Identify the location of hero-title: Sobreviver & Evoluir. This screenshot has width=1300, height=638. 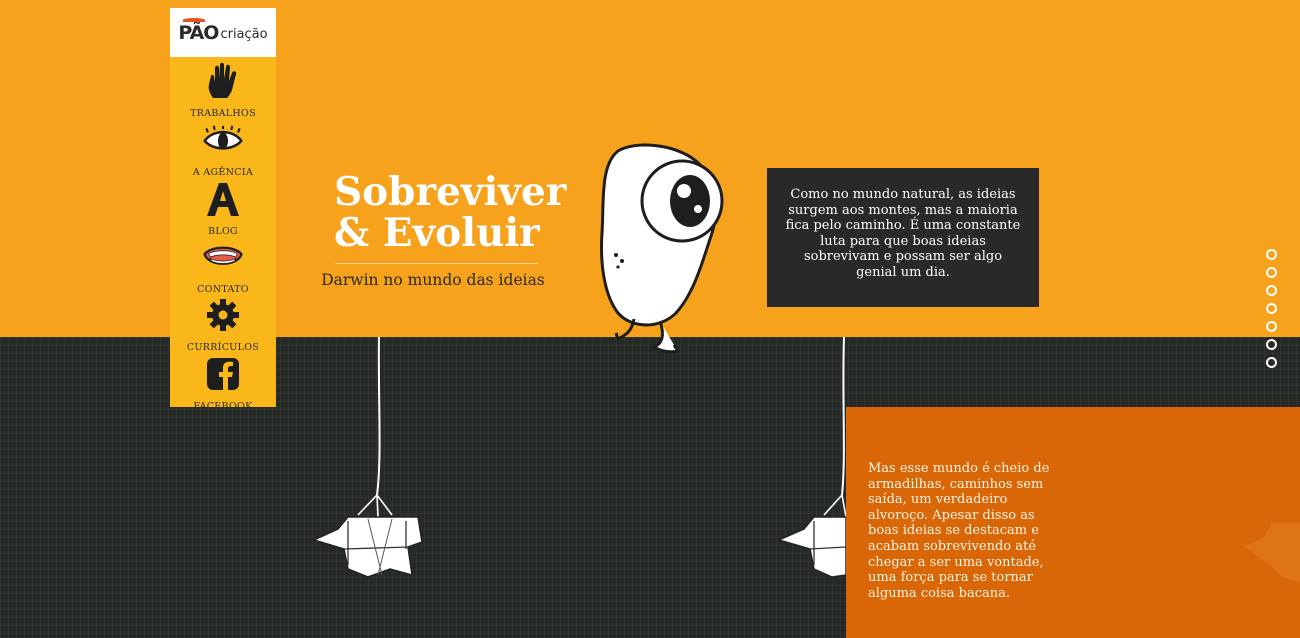
(450, 212).